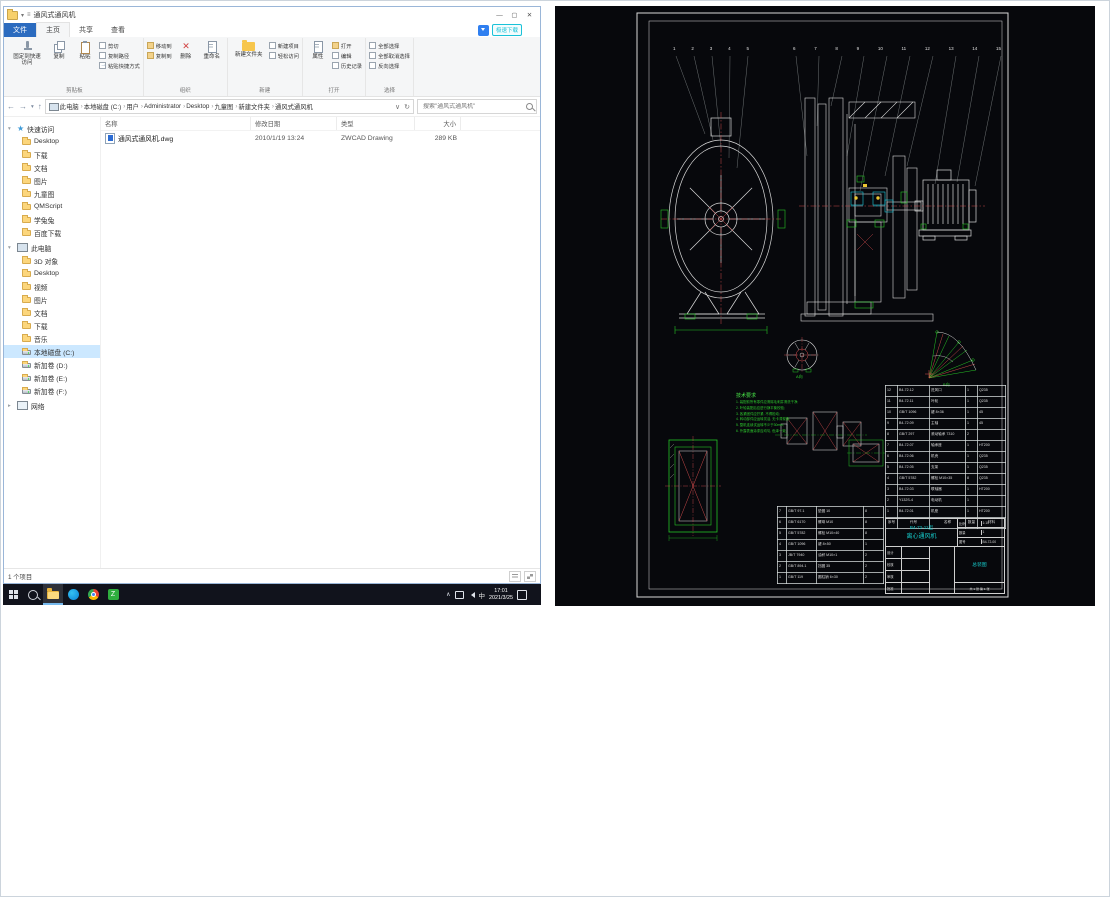 This screenshot has height=897, width=1110. I want to click on window-controls: — ▢ ✕, so click(514, 15).